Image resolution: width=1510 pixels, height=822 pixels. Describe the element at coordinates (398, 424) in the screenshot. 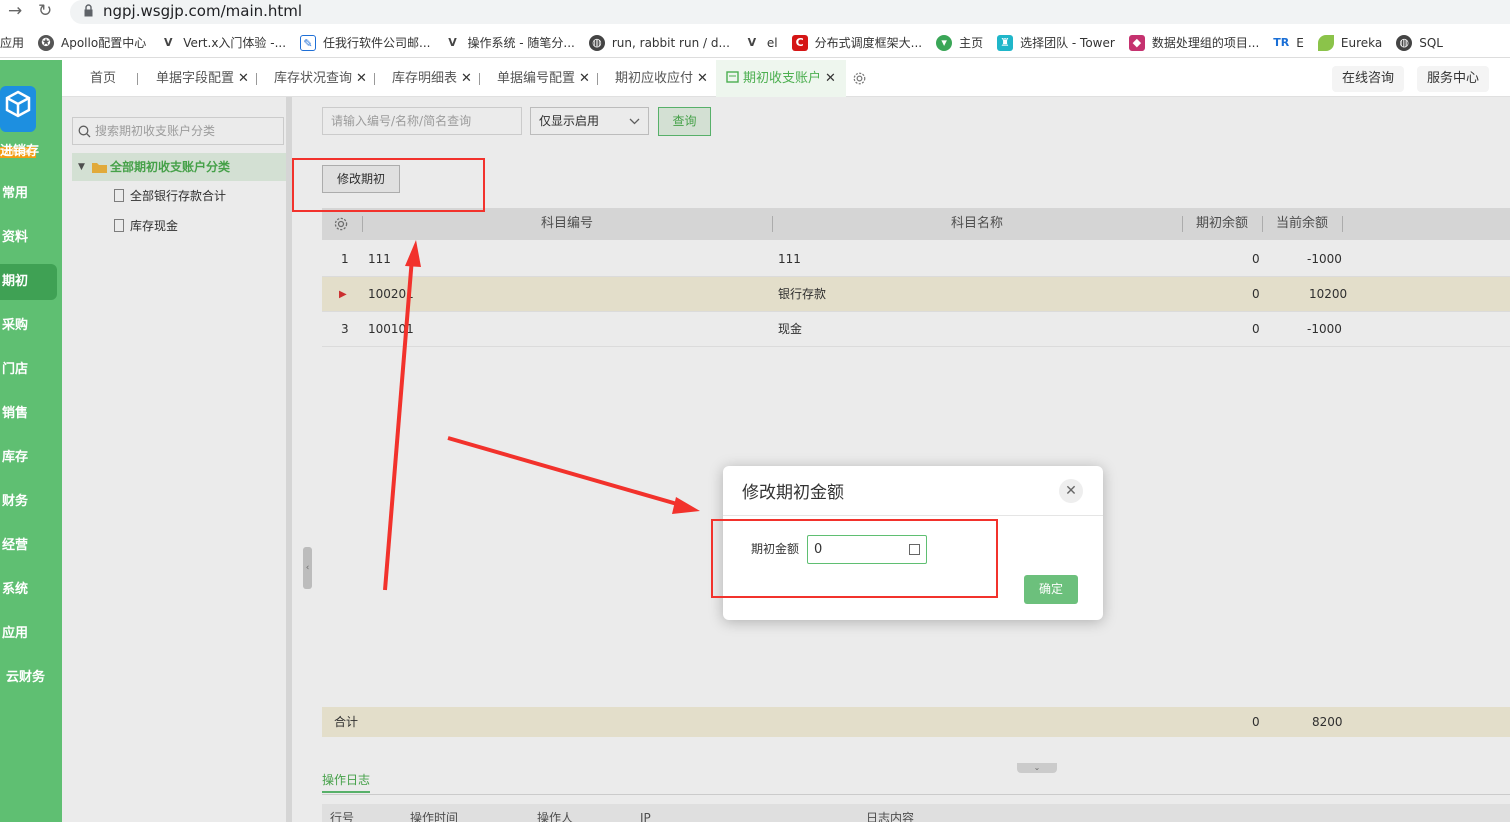

I see `annotation-arrow-up` at that location.